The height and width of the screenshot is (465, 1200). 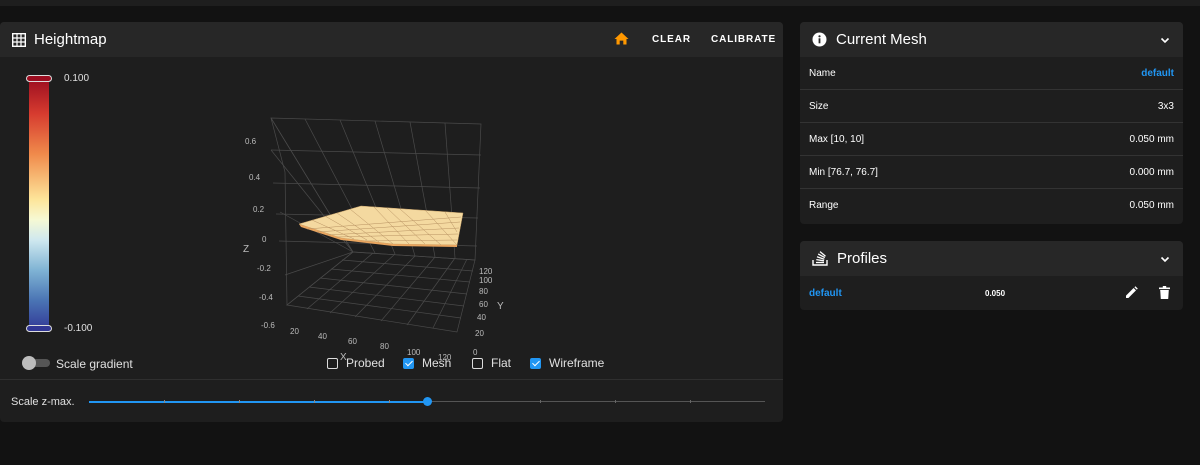 What do you see at coordinates (600, 3) in the screenshot?
I see `top-app-bar` at bounding box center [600, 3].